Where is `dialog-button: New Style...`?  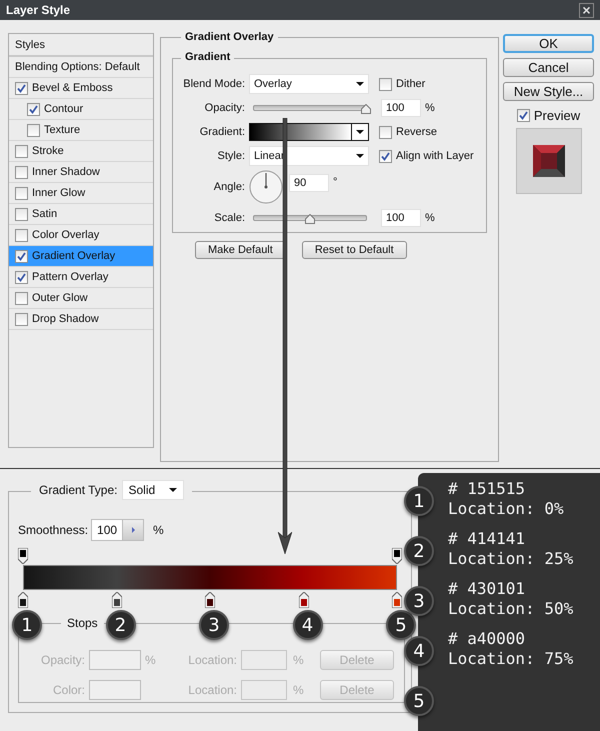
dialog-button: New Style... is located at coordinates (548, 91).